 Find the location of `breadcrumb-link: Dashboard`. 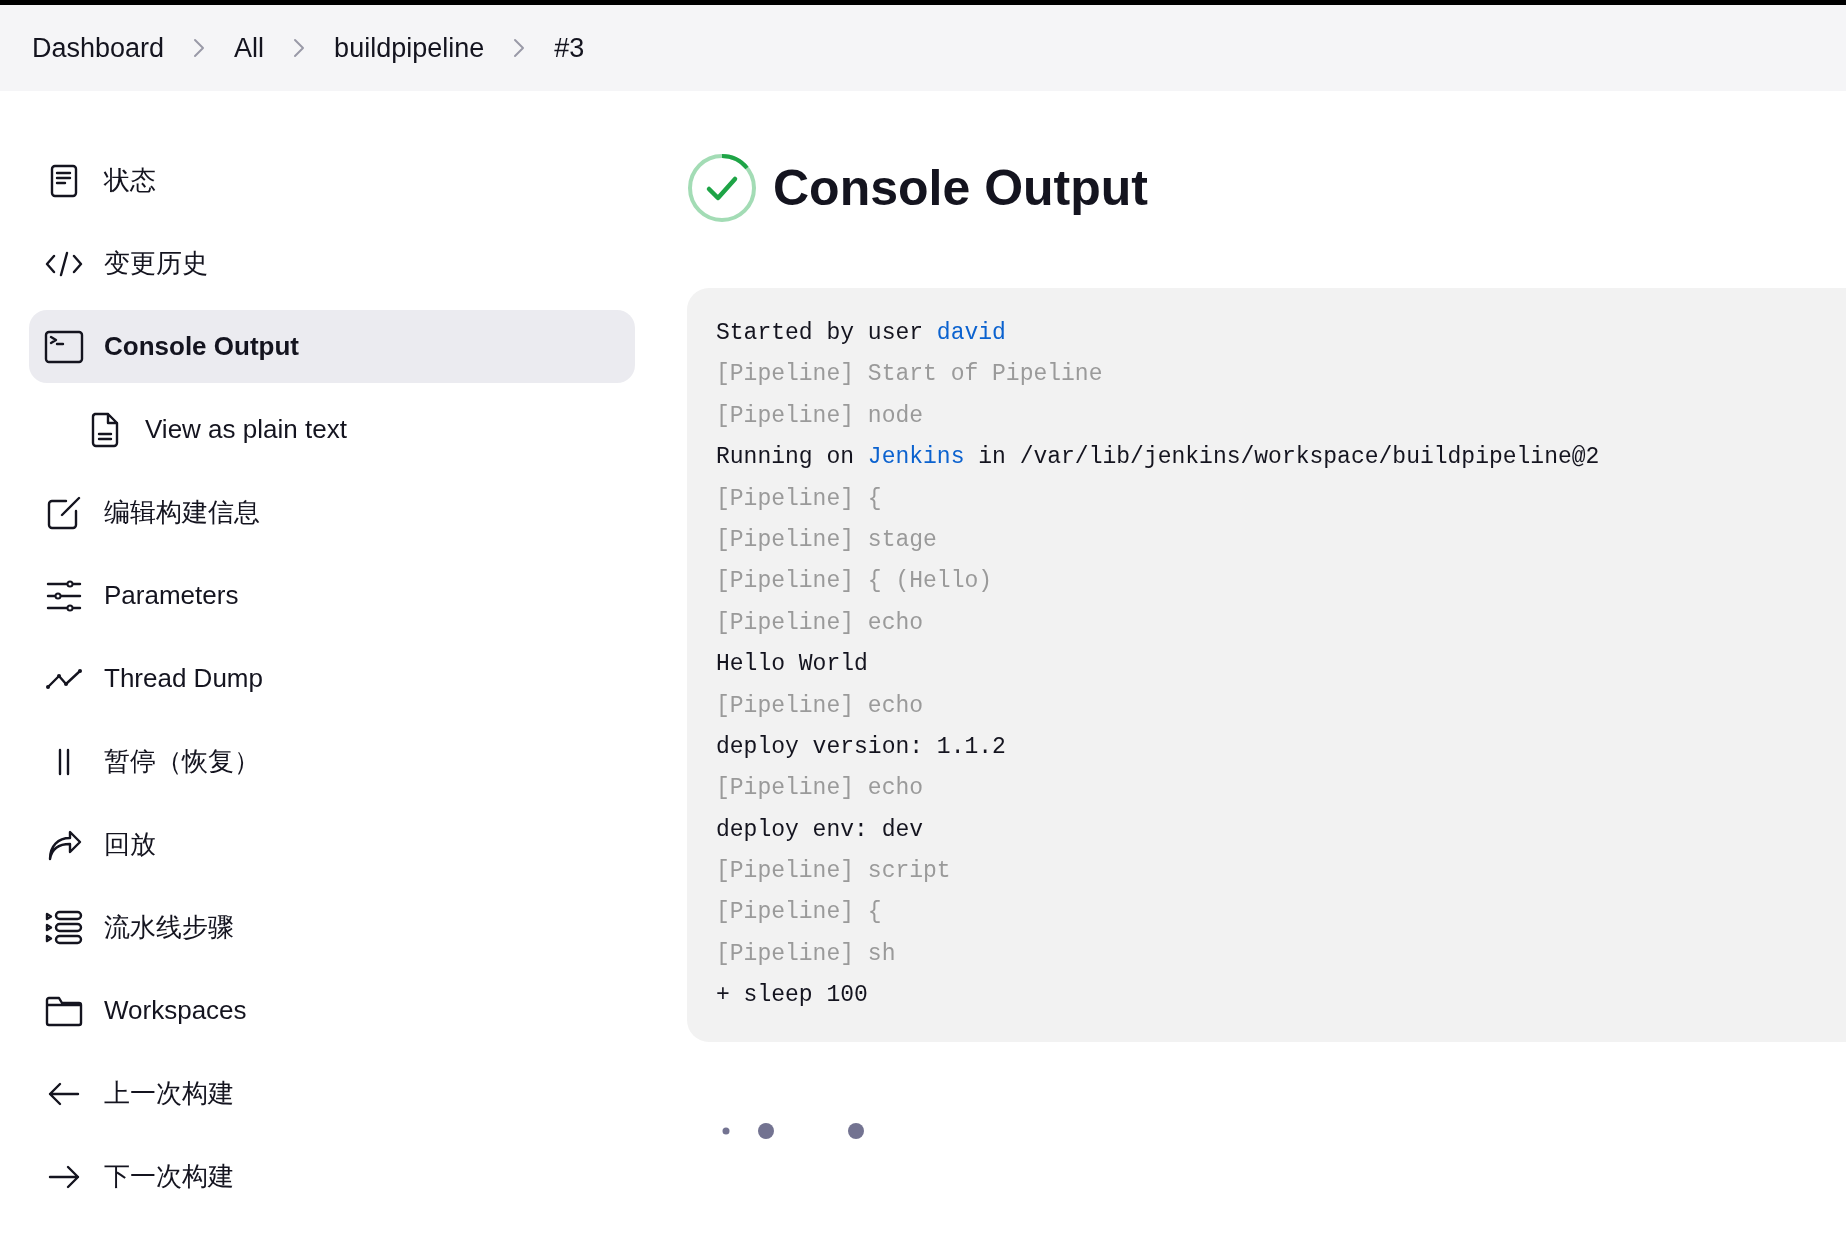

breadcrumb-link: Dashboard is located at coordinates (98, 48).